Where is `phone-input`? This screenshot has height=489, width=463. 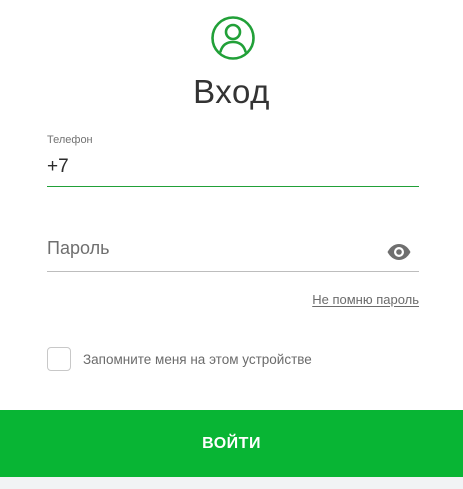
phone-input is located at coordinates (233, 167).